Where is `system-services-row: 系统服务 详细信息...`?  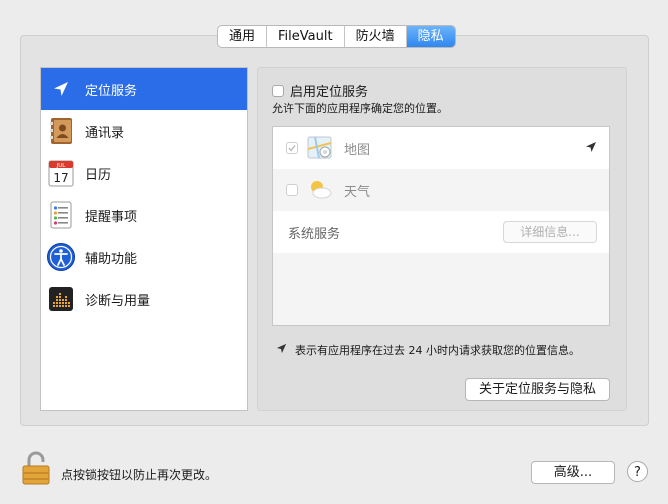
system-services-row: 系统服务 详细信息... is located at coordinates (441, 232).